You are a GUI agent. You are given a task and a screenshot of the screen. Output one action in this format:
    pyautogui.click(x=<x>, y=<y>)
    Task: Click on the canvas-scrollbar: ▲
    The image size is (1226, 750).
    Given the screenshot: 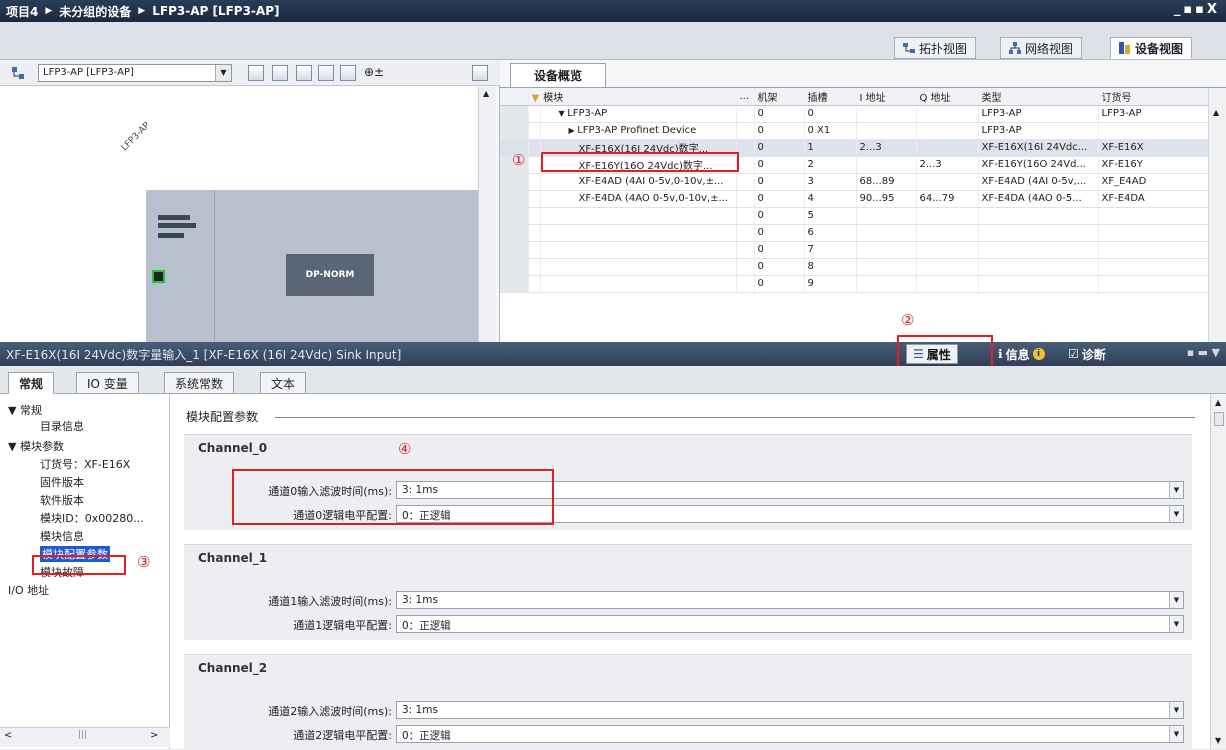 What is the action you would take?
    pyautogui.click(x=487, y=214)
    